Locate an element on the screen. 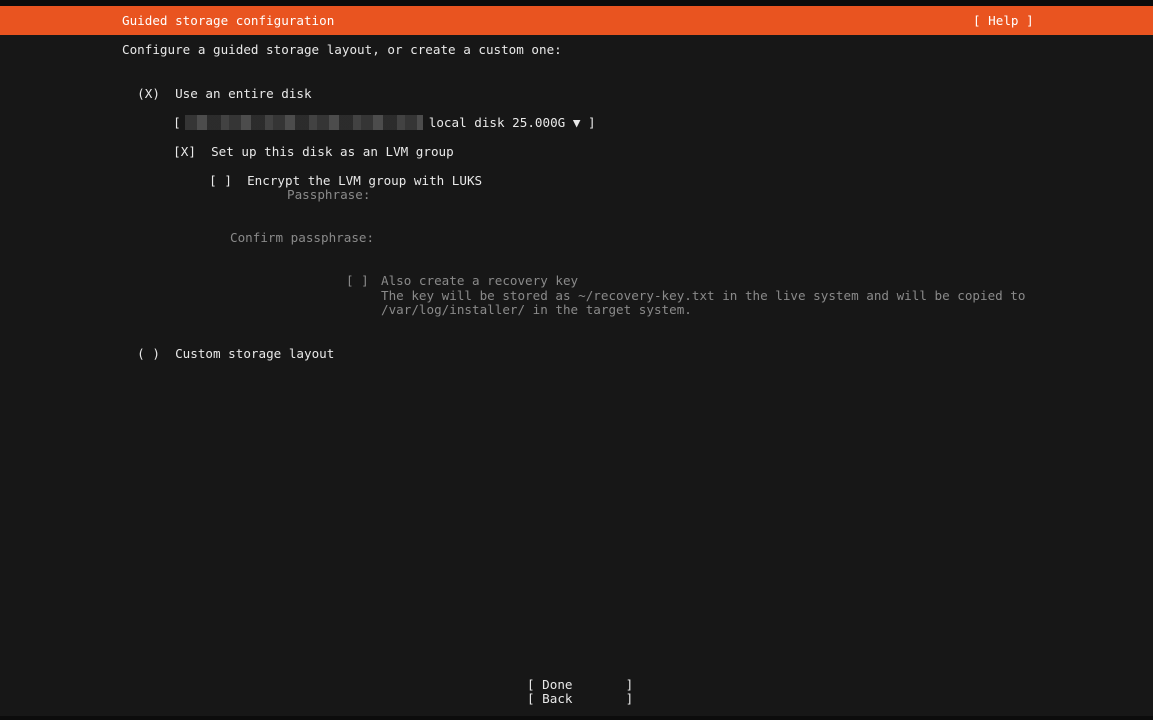 The width and height of the screenshot is (1153, 720). confirm-passphrase-label: Confirm passphrase: is located at coordinates (302, 237).